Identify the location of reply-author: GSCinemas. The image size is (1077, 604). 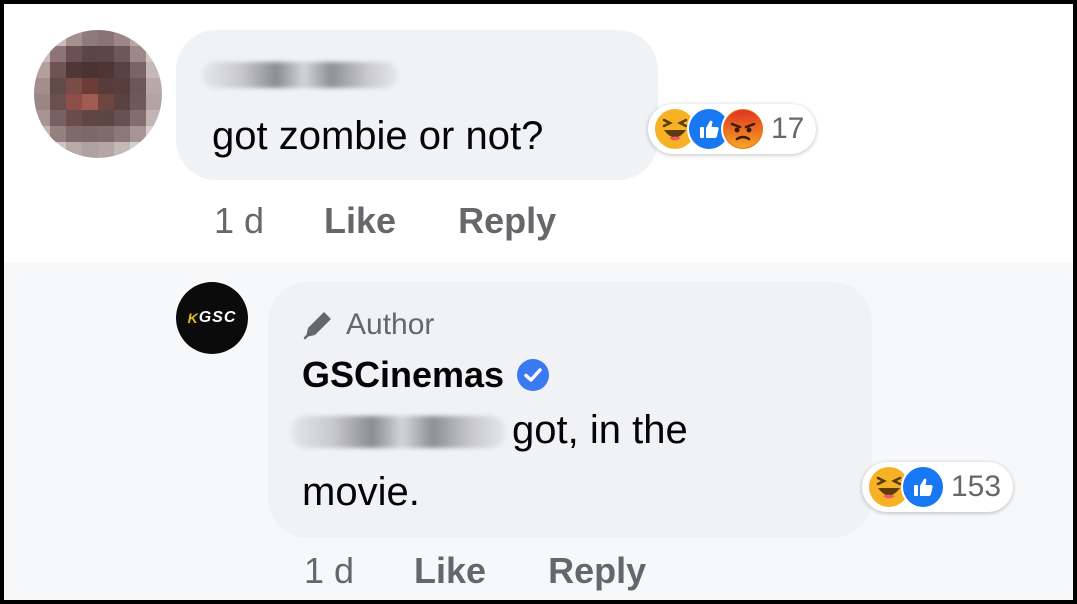
(426, 375).